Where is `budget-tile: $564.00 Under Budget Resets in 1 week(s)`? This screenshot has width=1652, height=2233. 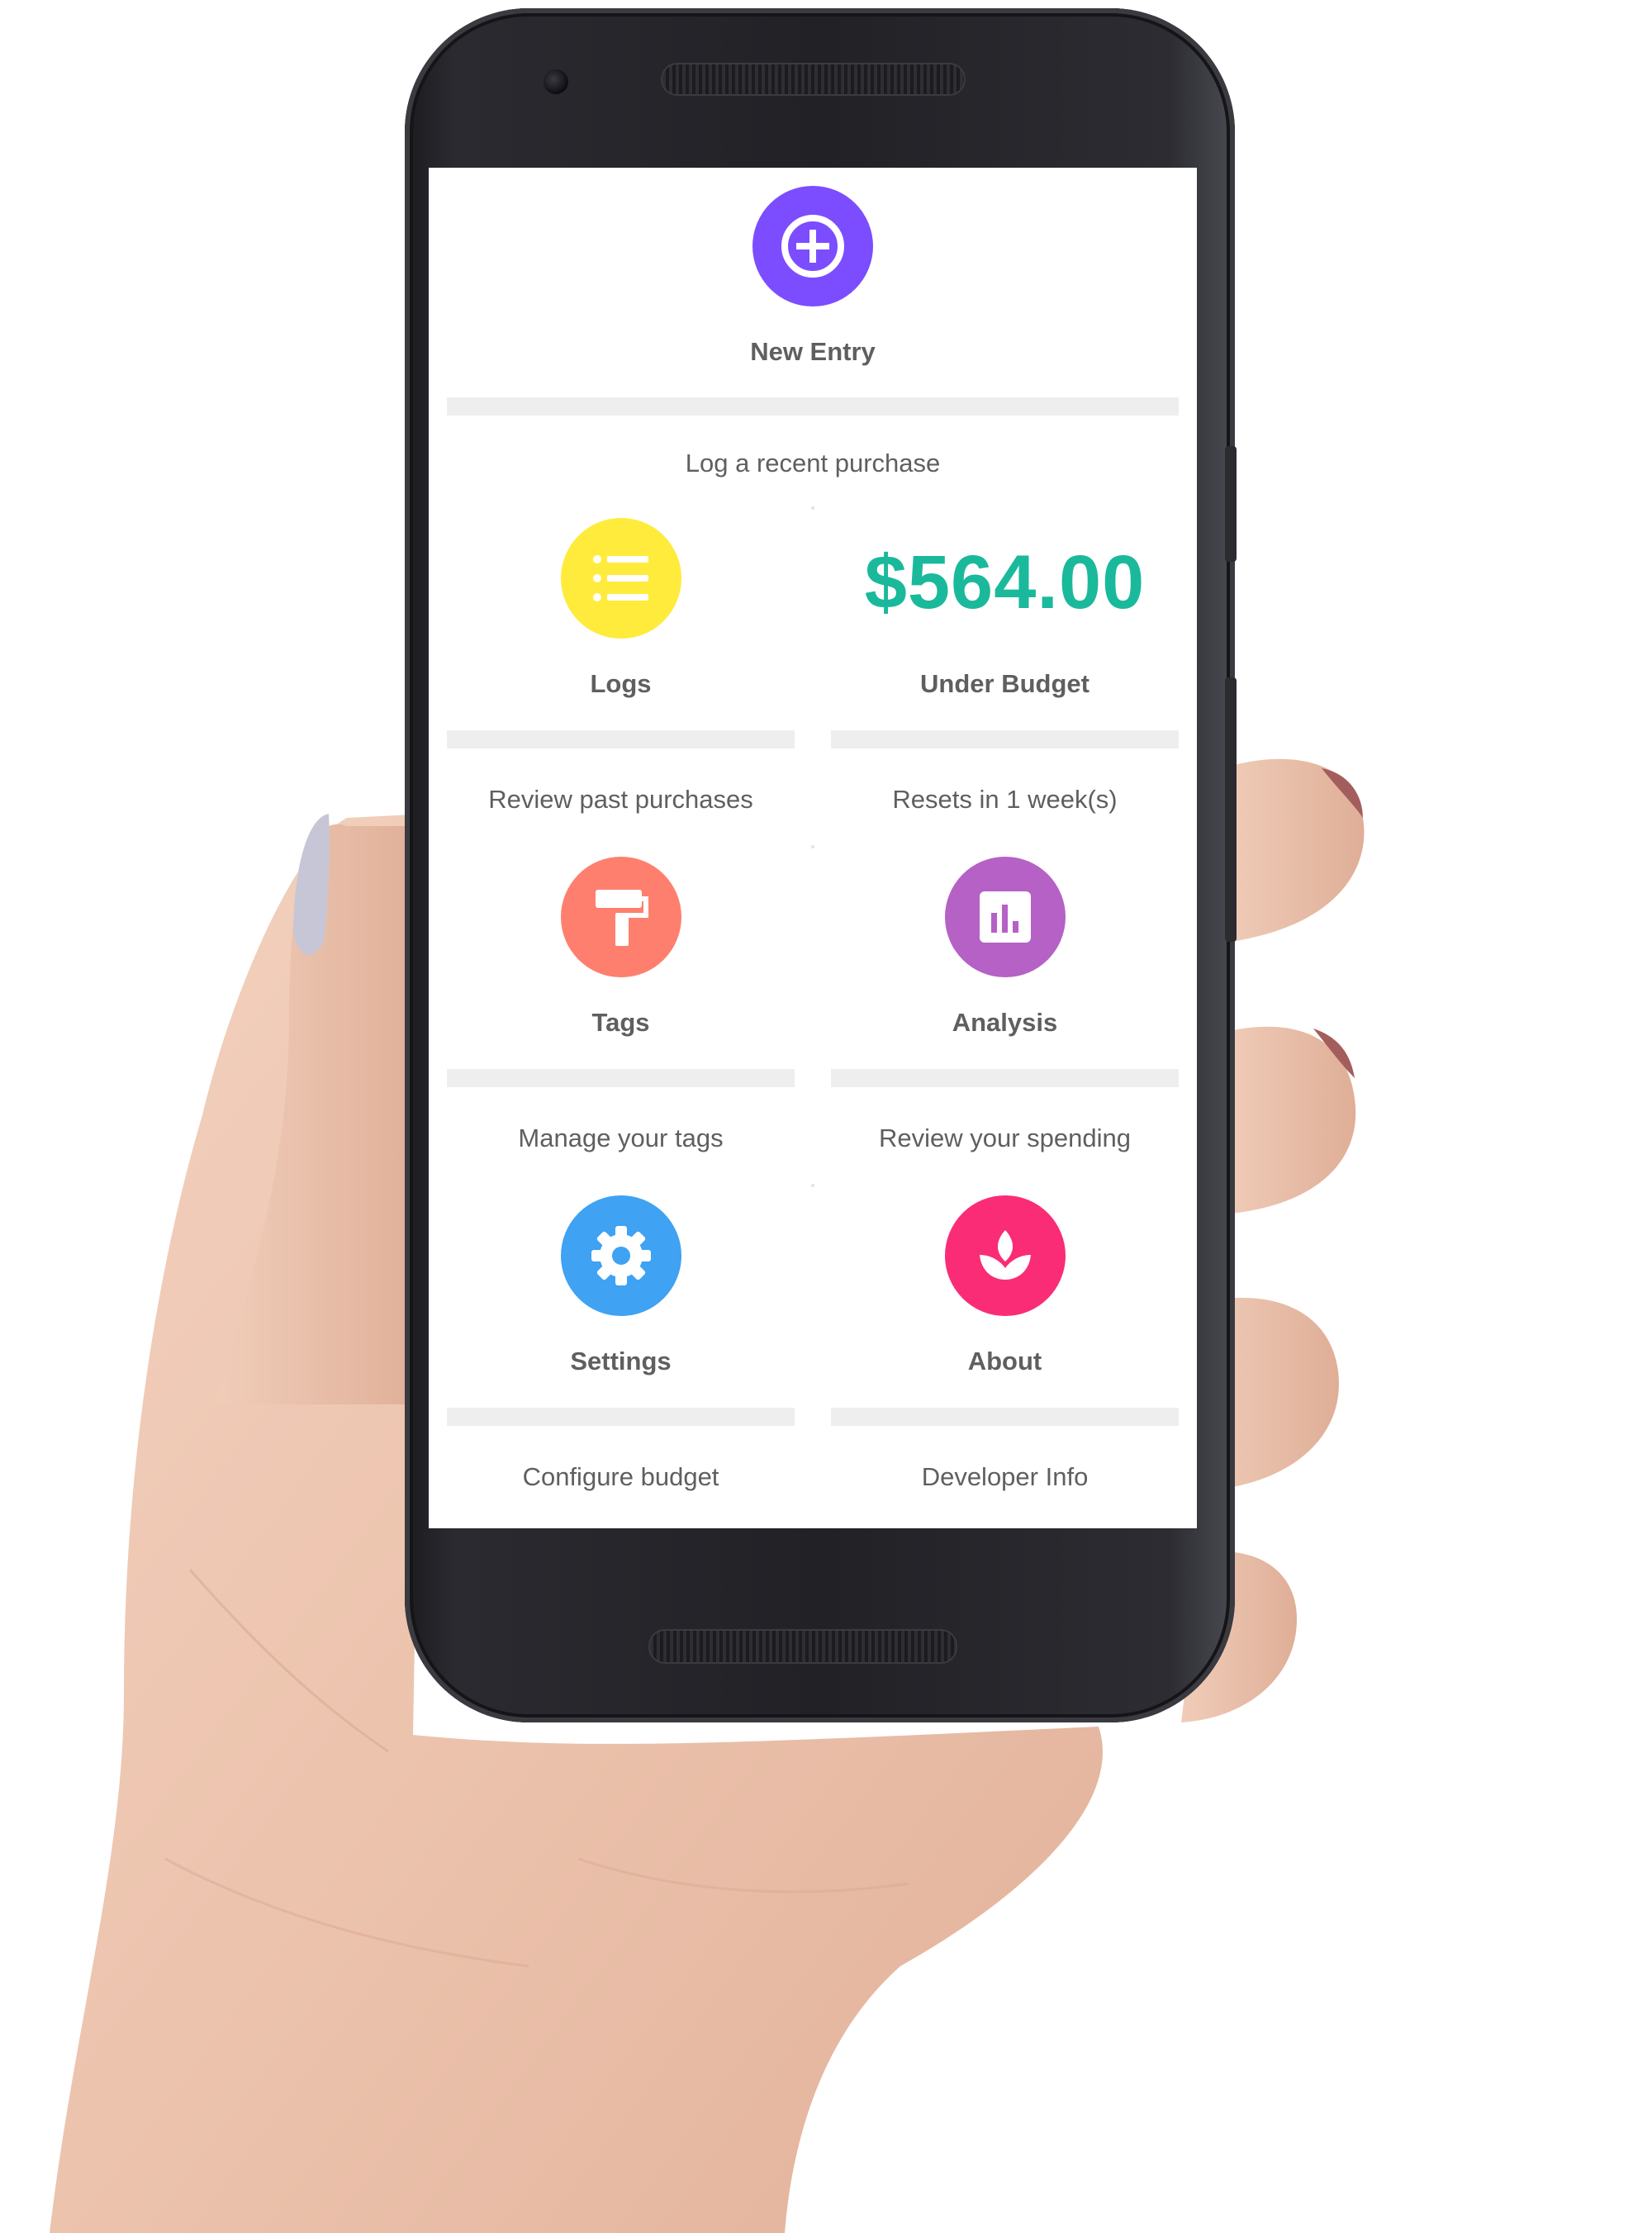
budget-tile: $564.00 Under Budget Resets in 1 week(s) is located at coordinates (1005, 676).